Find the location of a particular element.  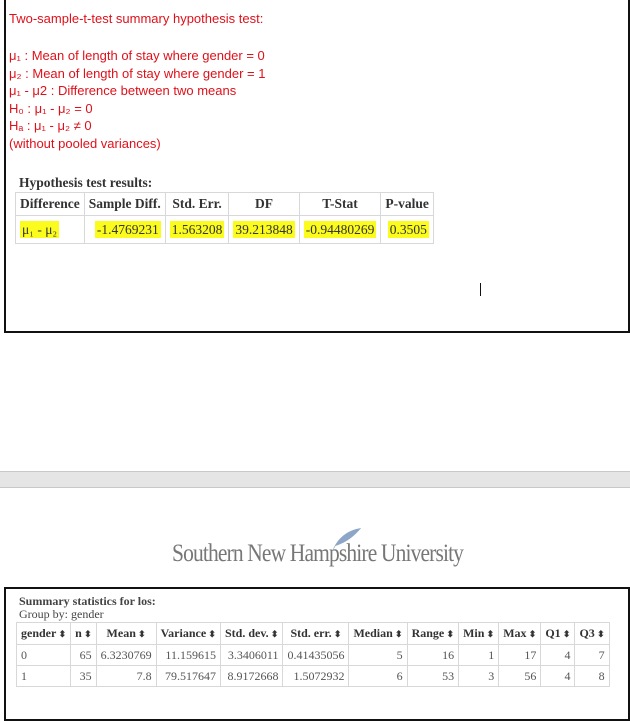

table-cell: 16 is located at coordinates (433, 655).